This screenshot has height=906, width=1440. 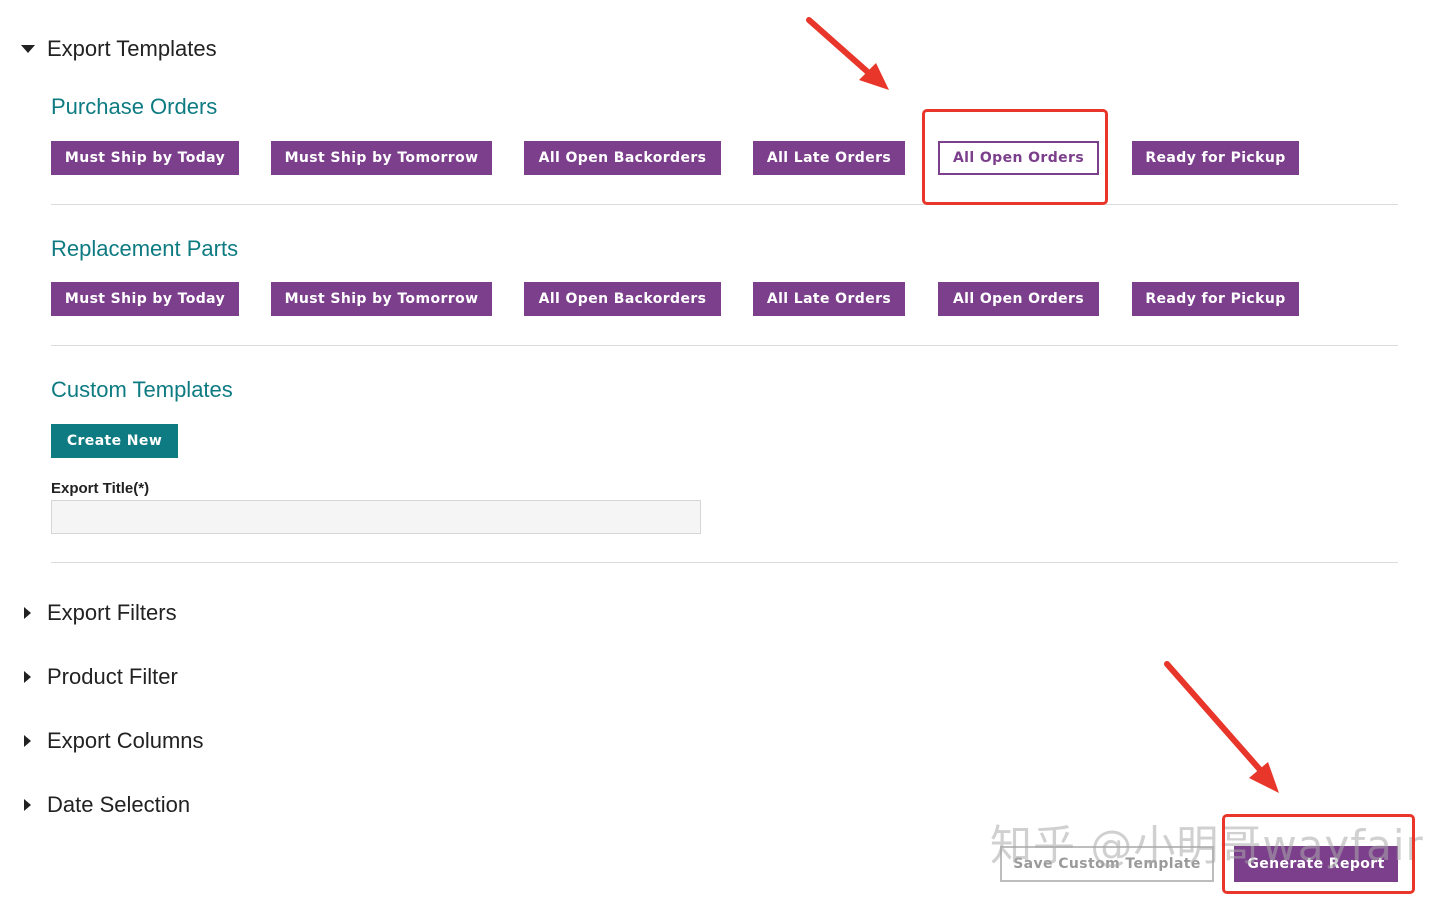 What do you see at coordinates (829, 299) in the screenshot?
I see `rp-all-late-orders-button: All Late Orders` at bounding box center [829, 299].